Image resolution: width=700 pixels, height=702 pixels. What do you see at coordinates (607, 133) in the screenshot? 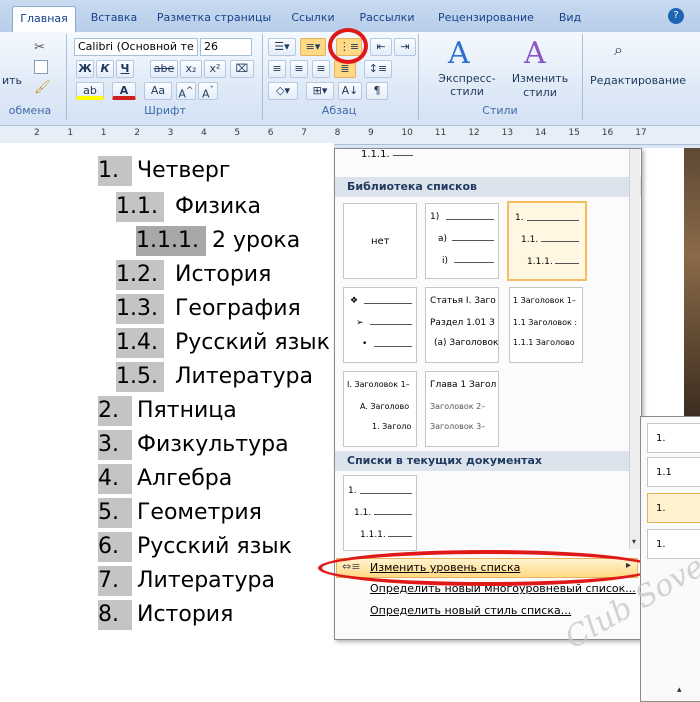
I see `ruler-number: 16` at bounding box center [607, 133].